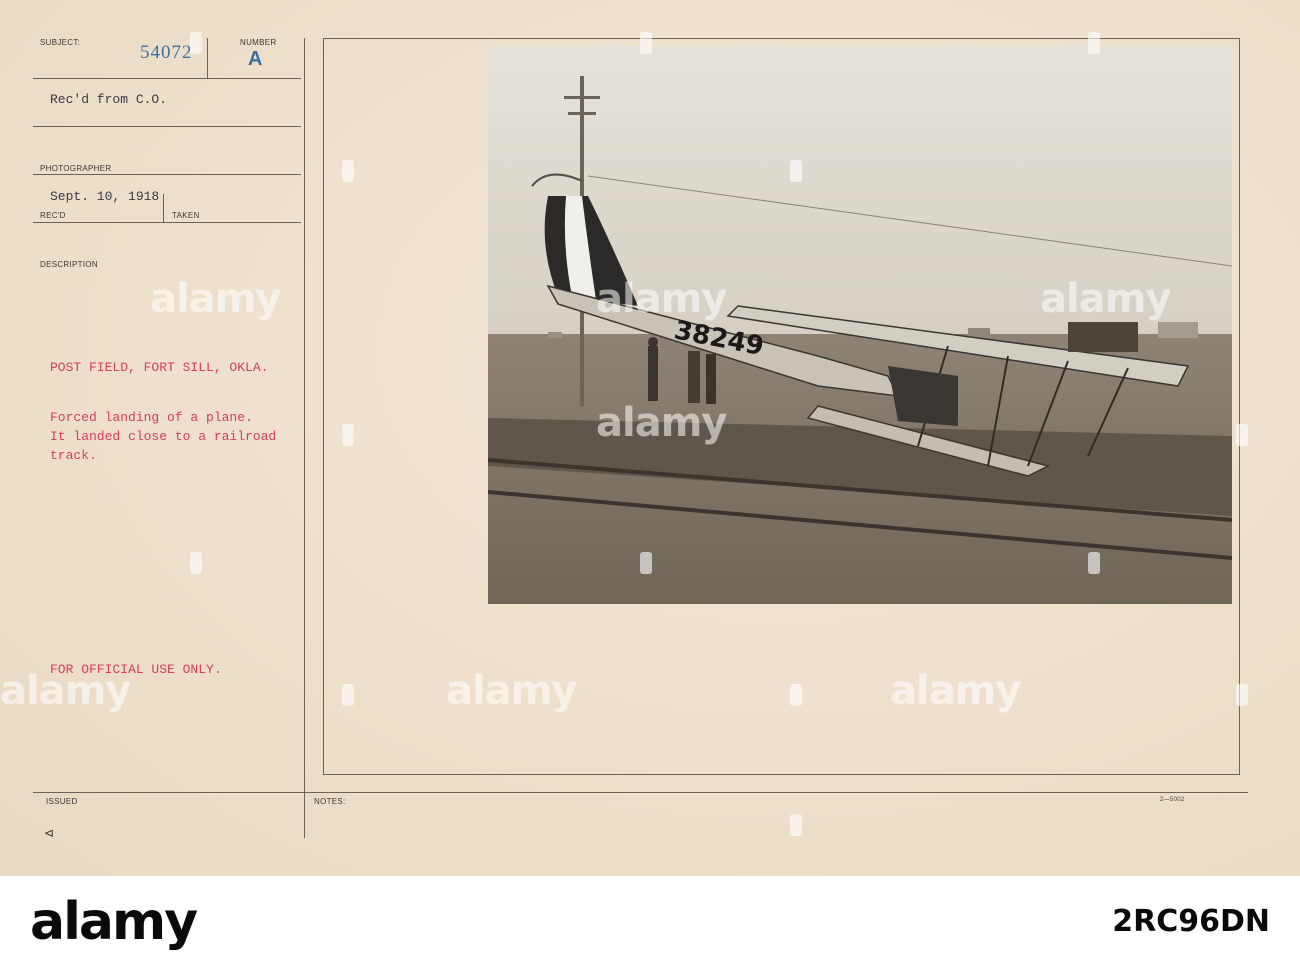  What do you see at coordinates (650, 921) in the screenshot?
I see `stock-footer: alamy 2RC96DN` at bounding box center [650, 921].